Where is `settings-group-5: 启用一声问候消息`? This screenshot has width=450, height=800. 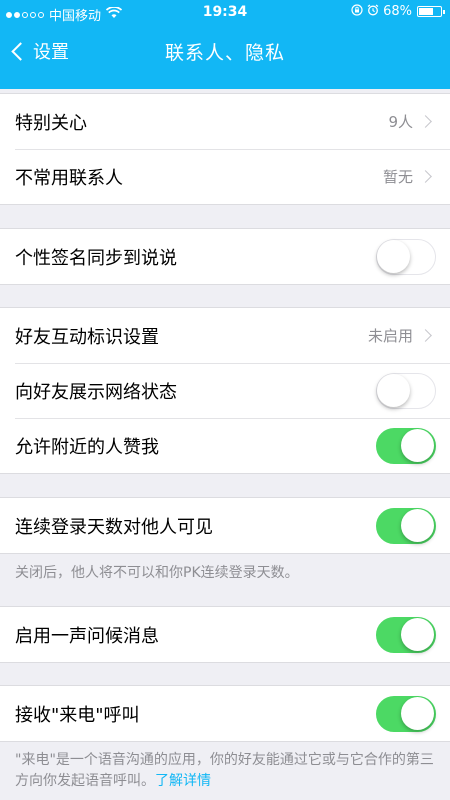 settings-group-5: 启用一声问候消息 is located at coordinates (225, 634).